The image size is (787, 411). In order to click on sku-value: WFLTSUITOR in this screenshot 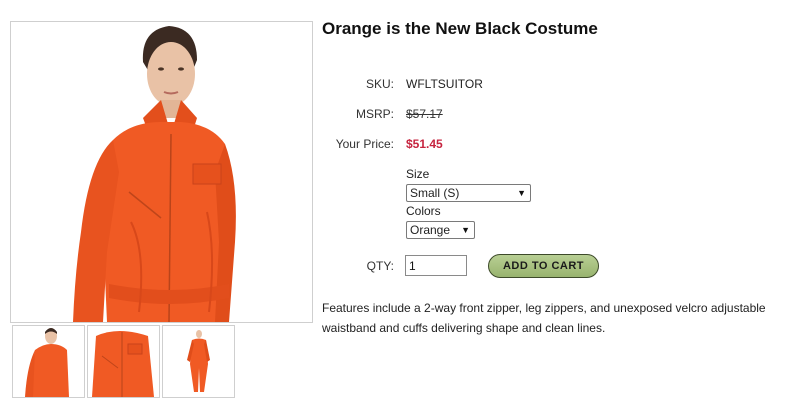, I will do `click(444, 84)`.